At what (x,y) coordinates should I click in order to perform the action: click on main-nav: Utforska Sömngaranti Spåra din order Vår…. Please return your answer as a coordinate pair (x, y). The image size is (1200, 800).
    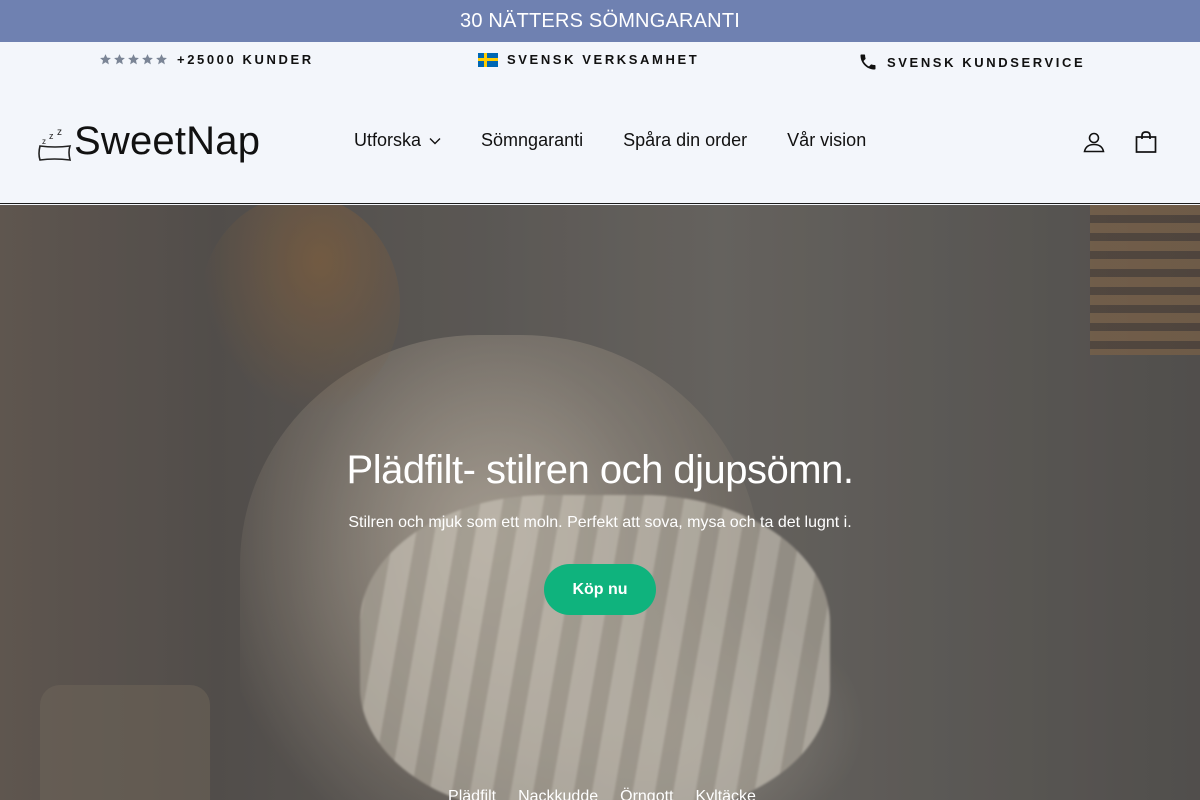
    Looking at the image, I should click on (610, 140).